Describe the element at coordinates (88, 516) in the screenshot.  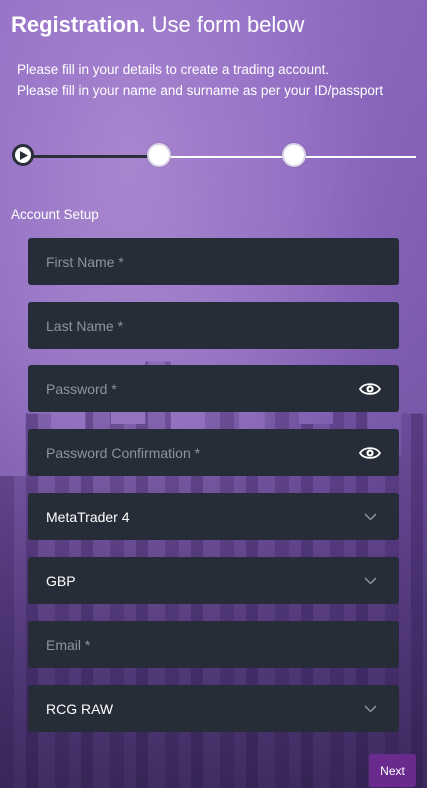
I see `platform-selected-value: MetaTrader 4` at that location.